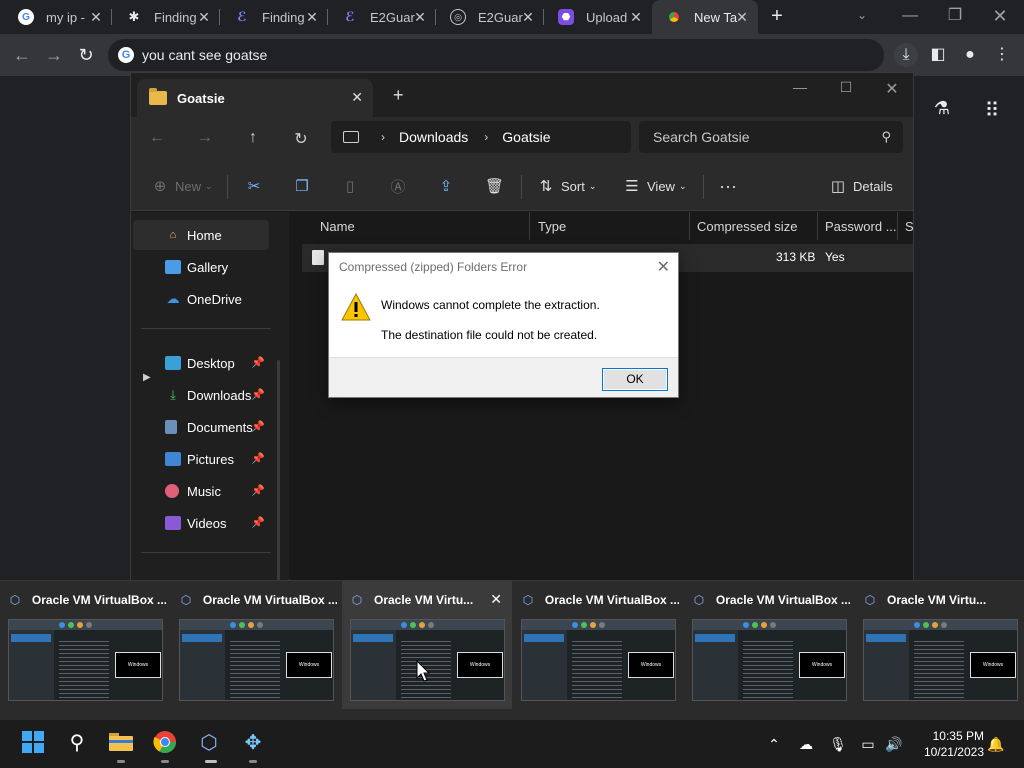  Describe the element at coordinates (209, 185) in the screenshot. I see `chevron-down-icon: ⌄` at that location.